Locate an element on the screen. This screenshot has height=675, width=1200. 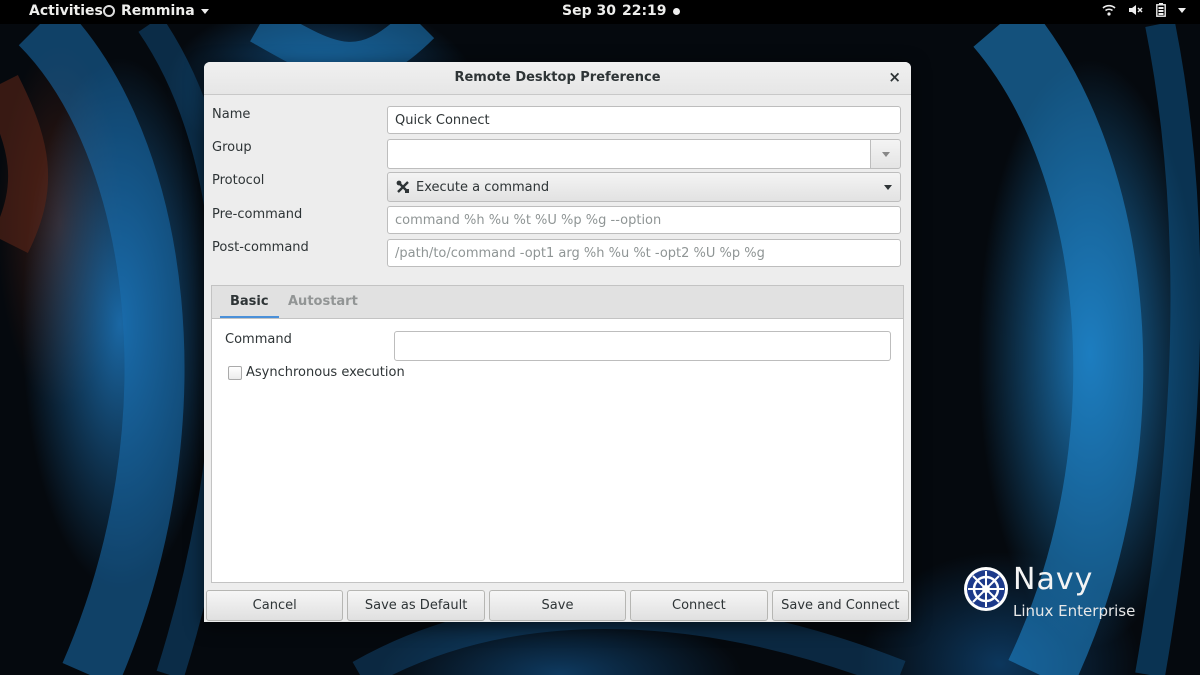
notification-dot-icon is located at coordinates (676, 11).